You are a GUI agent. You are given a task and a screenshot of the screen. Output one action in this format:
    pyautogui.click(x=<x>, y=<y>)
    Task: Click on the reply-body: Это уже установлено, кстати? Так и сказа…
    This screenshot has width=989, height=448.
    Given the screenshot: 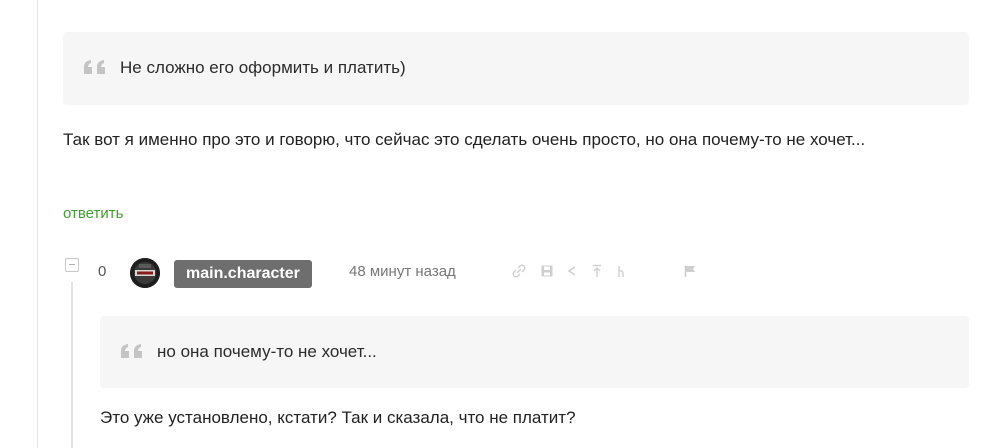 What is the action you would take?
    pyautogui.click(x=338, y=417)
    